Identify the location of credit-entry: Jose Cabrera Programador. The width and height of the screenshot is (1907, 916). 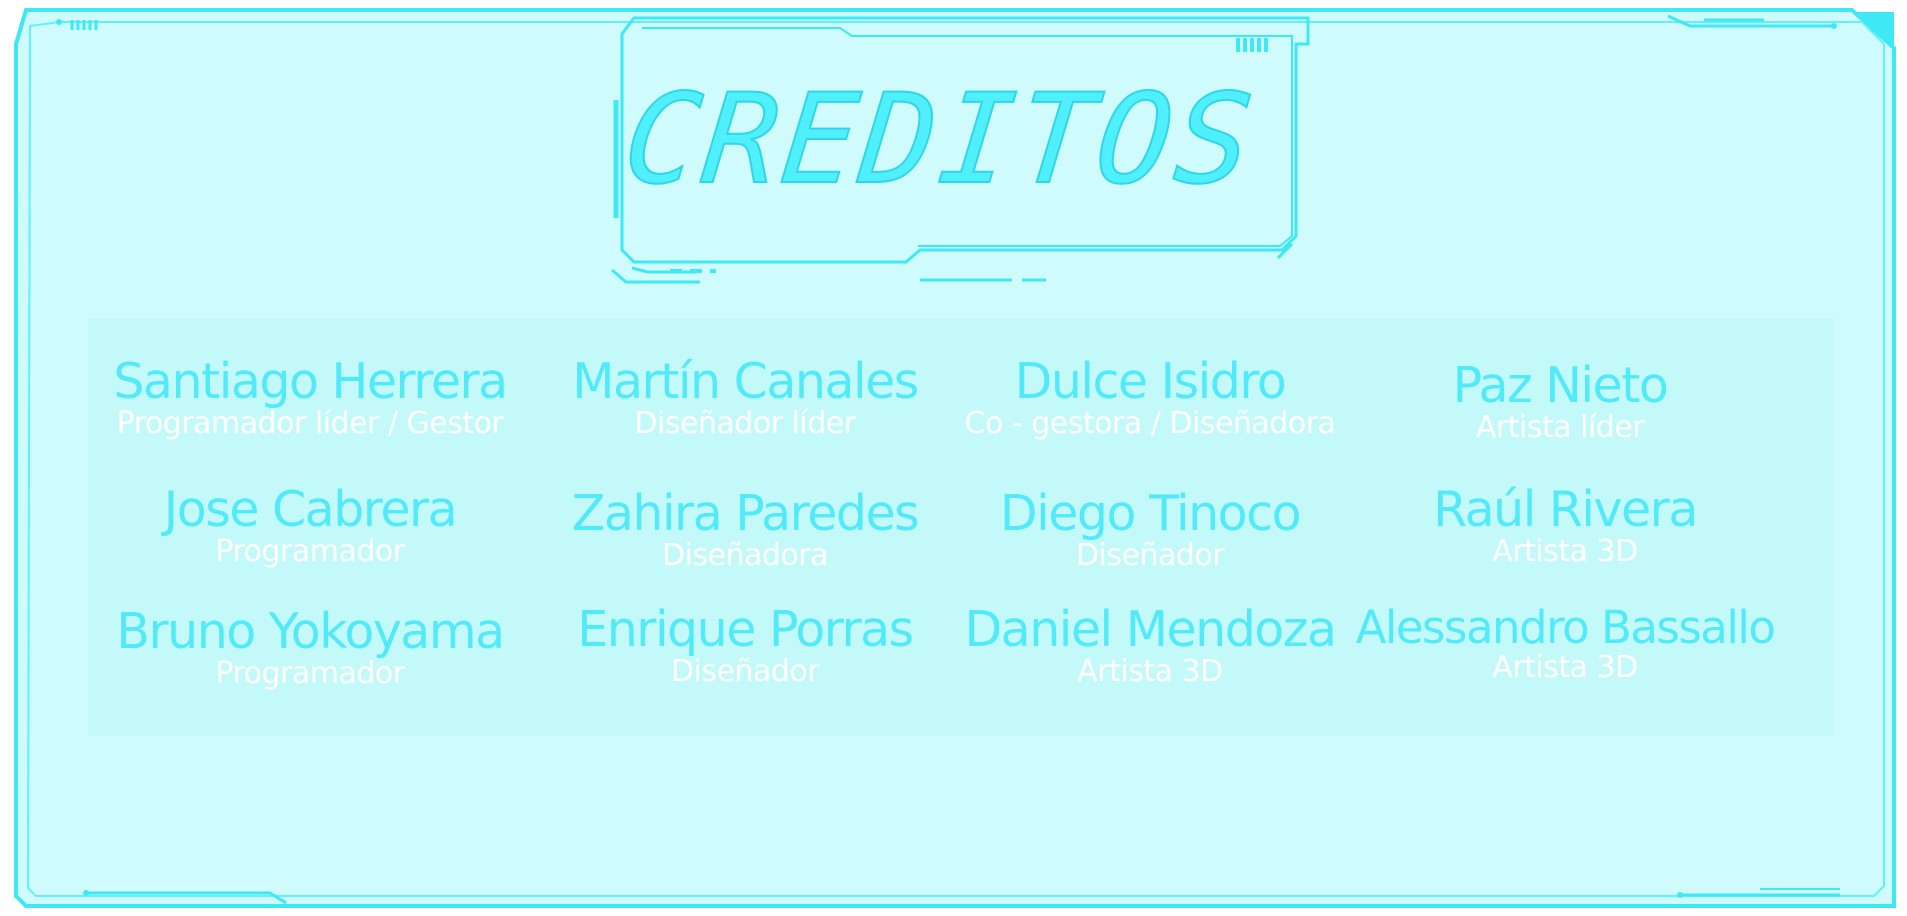
(310, 525).